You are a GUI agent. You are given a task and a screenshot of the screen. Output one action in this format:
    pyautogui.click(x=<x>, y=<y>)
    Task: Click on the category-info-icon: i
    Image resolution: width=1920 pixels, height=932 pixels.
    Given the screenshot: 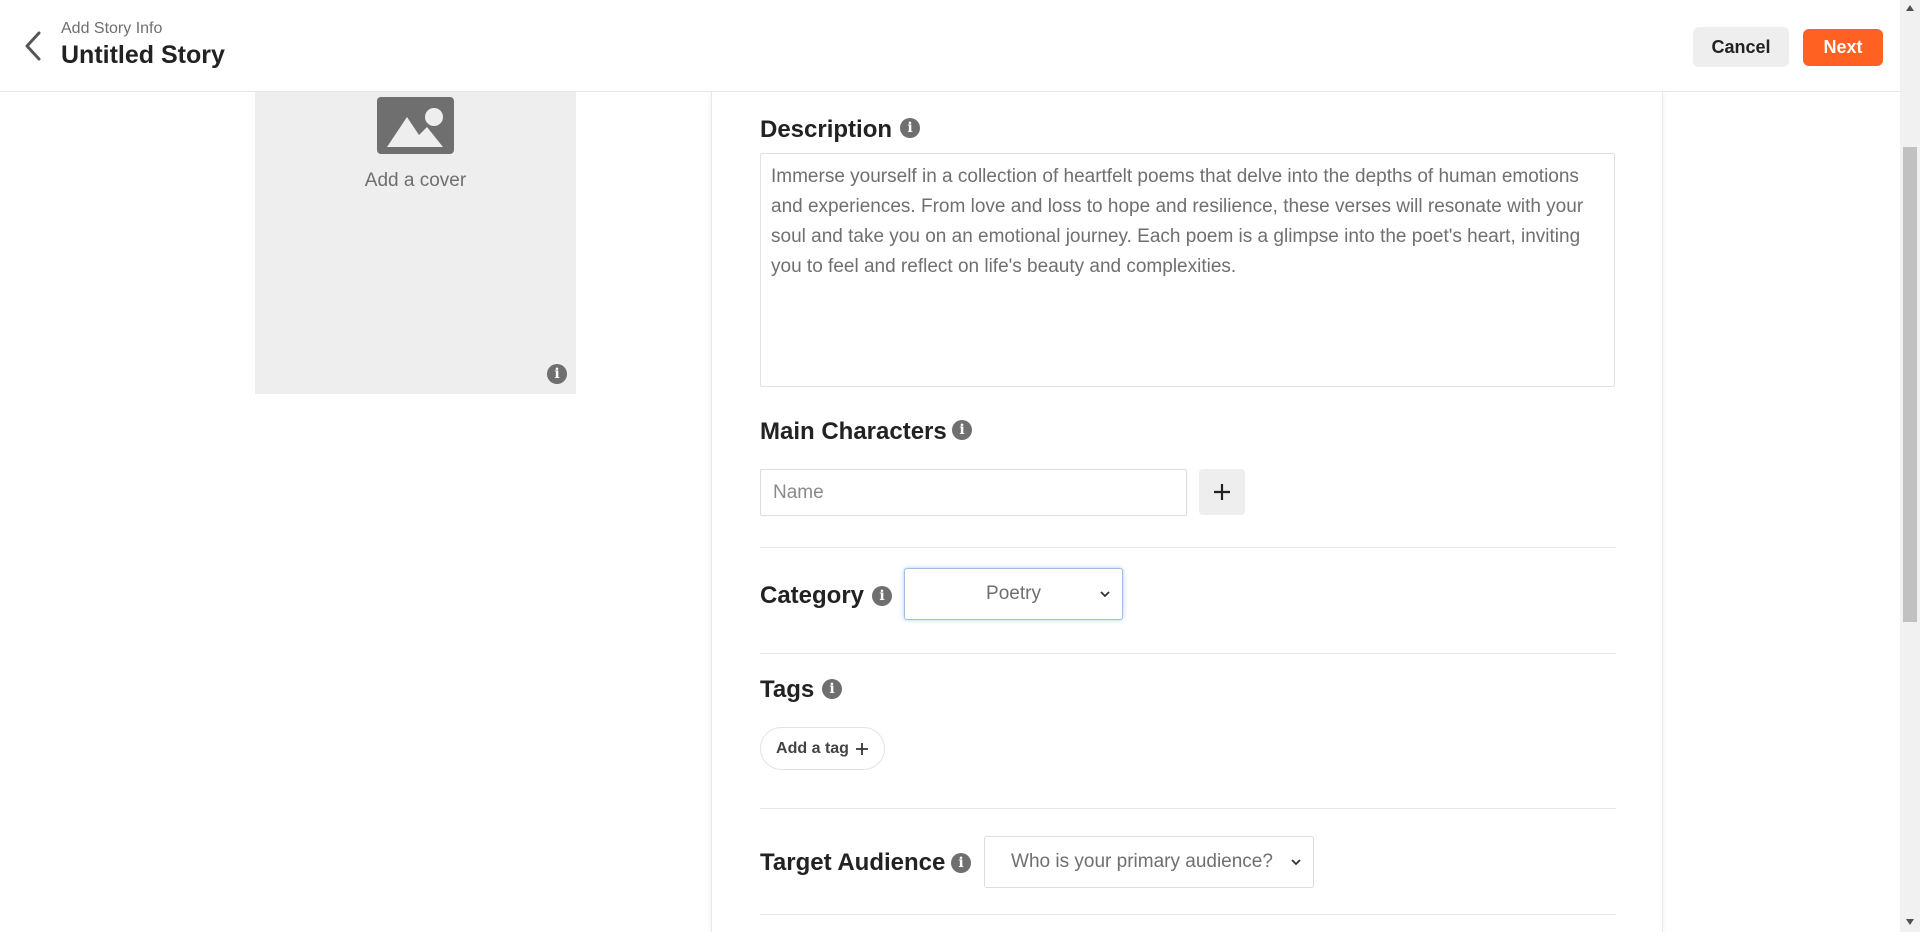 What is the action you would take?
    pyautogui.click(x=882, y=596)
    